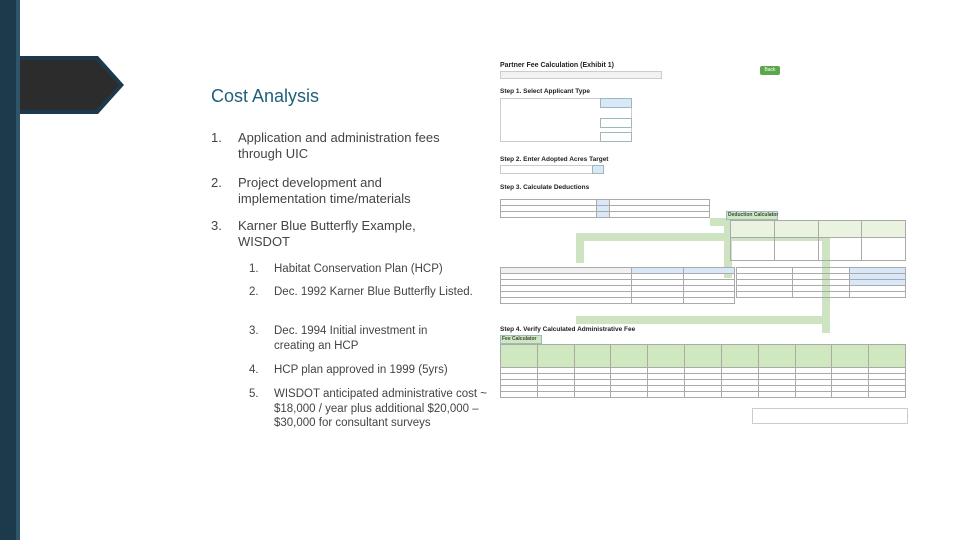  What do you see at coordinates (703, 371) in the screenshot?
I see `fee-table` at bounding box center [703, 371].